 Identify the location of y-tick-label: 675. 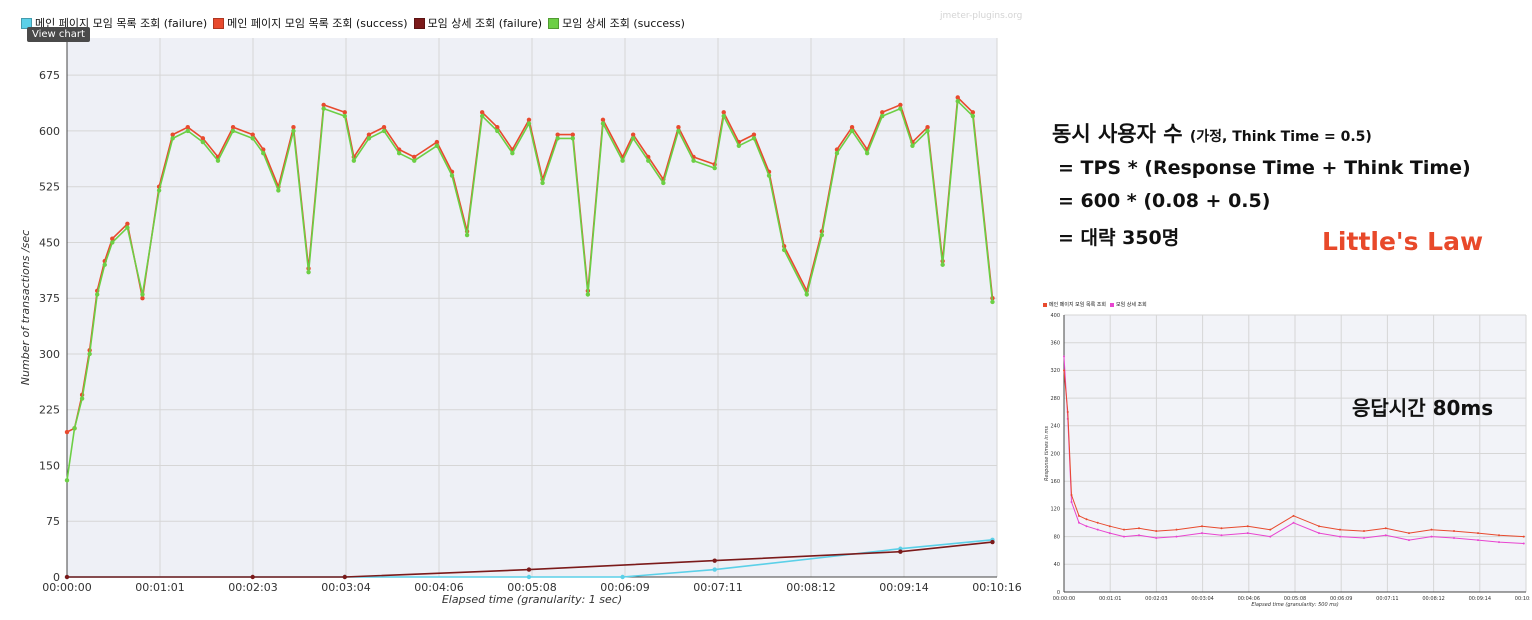
(49, 75).